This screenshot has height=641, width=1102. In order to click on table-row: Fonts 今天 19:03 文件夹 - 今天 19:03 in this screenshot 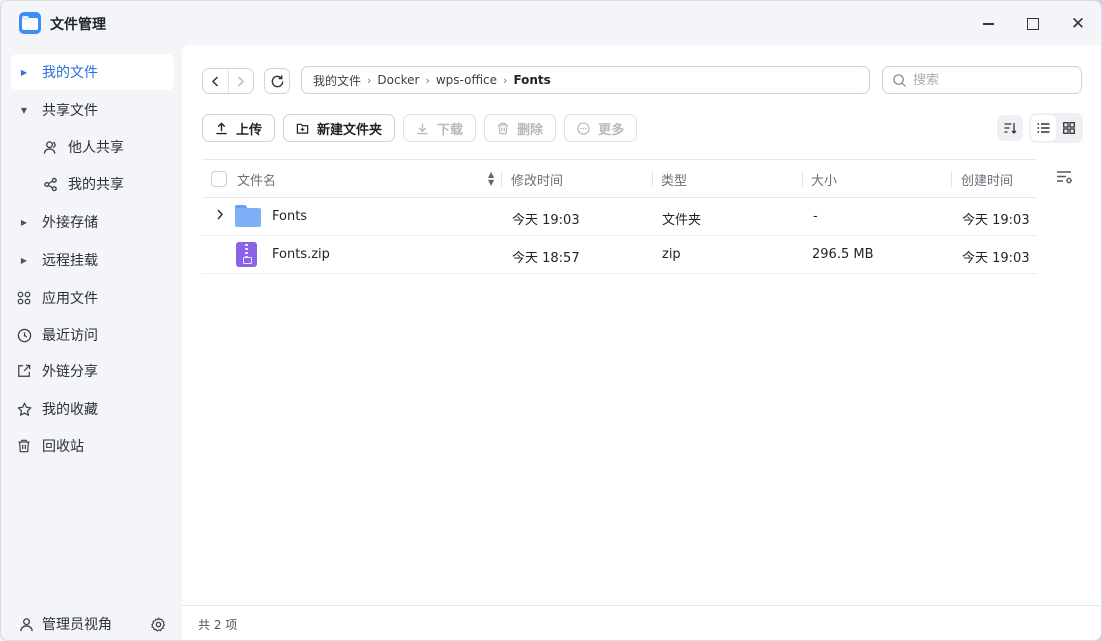, I will do `click(619, 217)`.